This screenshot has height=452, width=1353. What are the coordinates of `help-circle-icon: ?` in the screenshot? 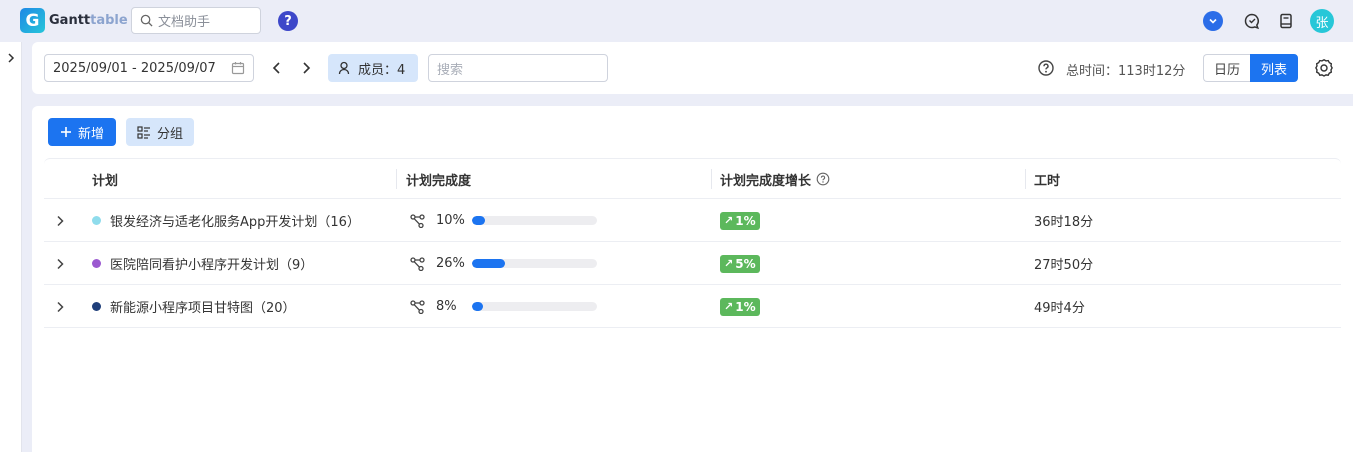 It's located at (288, 21).